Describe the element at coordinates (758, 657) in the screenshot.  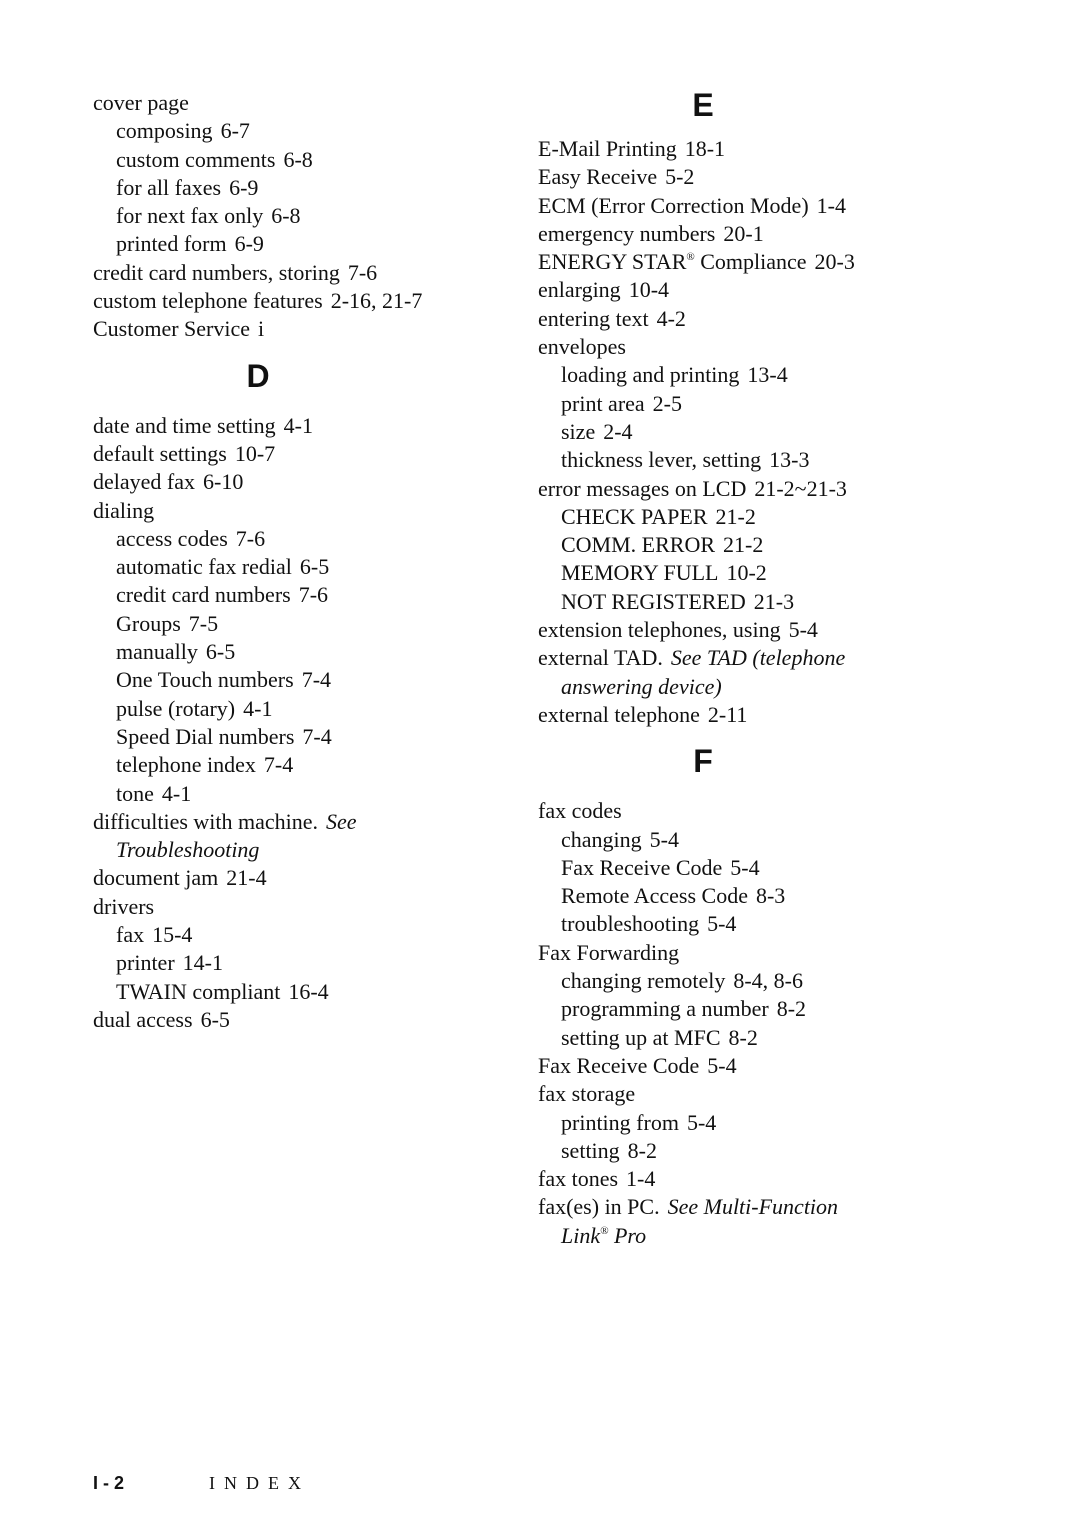
I see `see-reference: See TAD (telephone` at that location.